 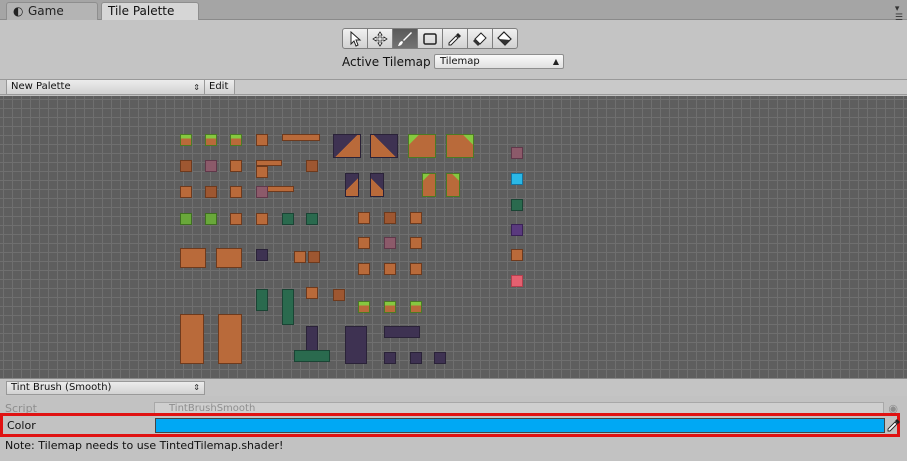 I want to click on color-label: Color, so click(x=21, y=425).